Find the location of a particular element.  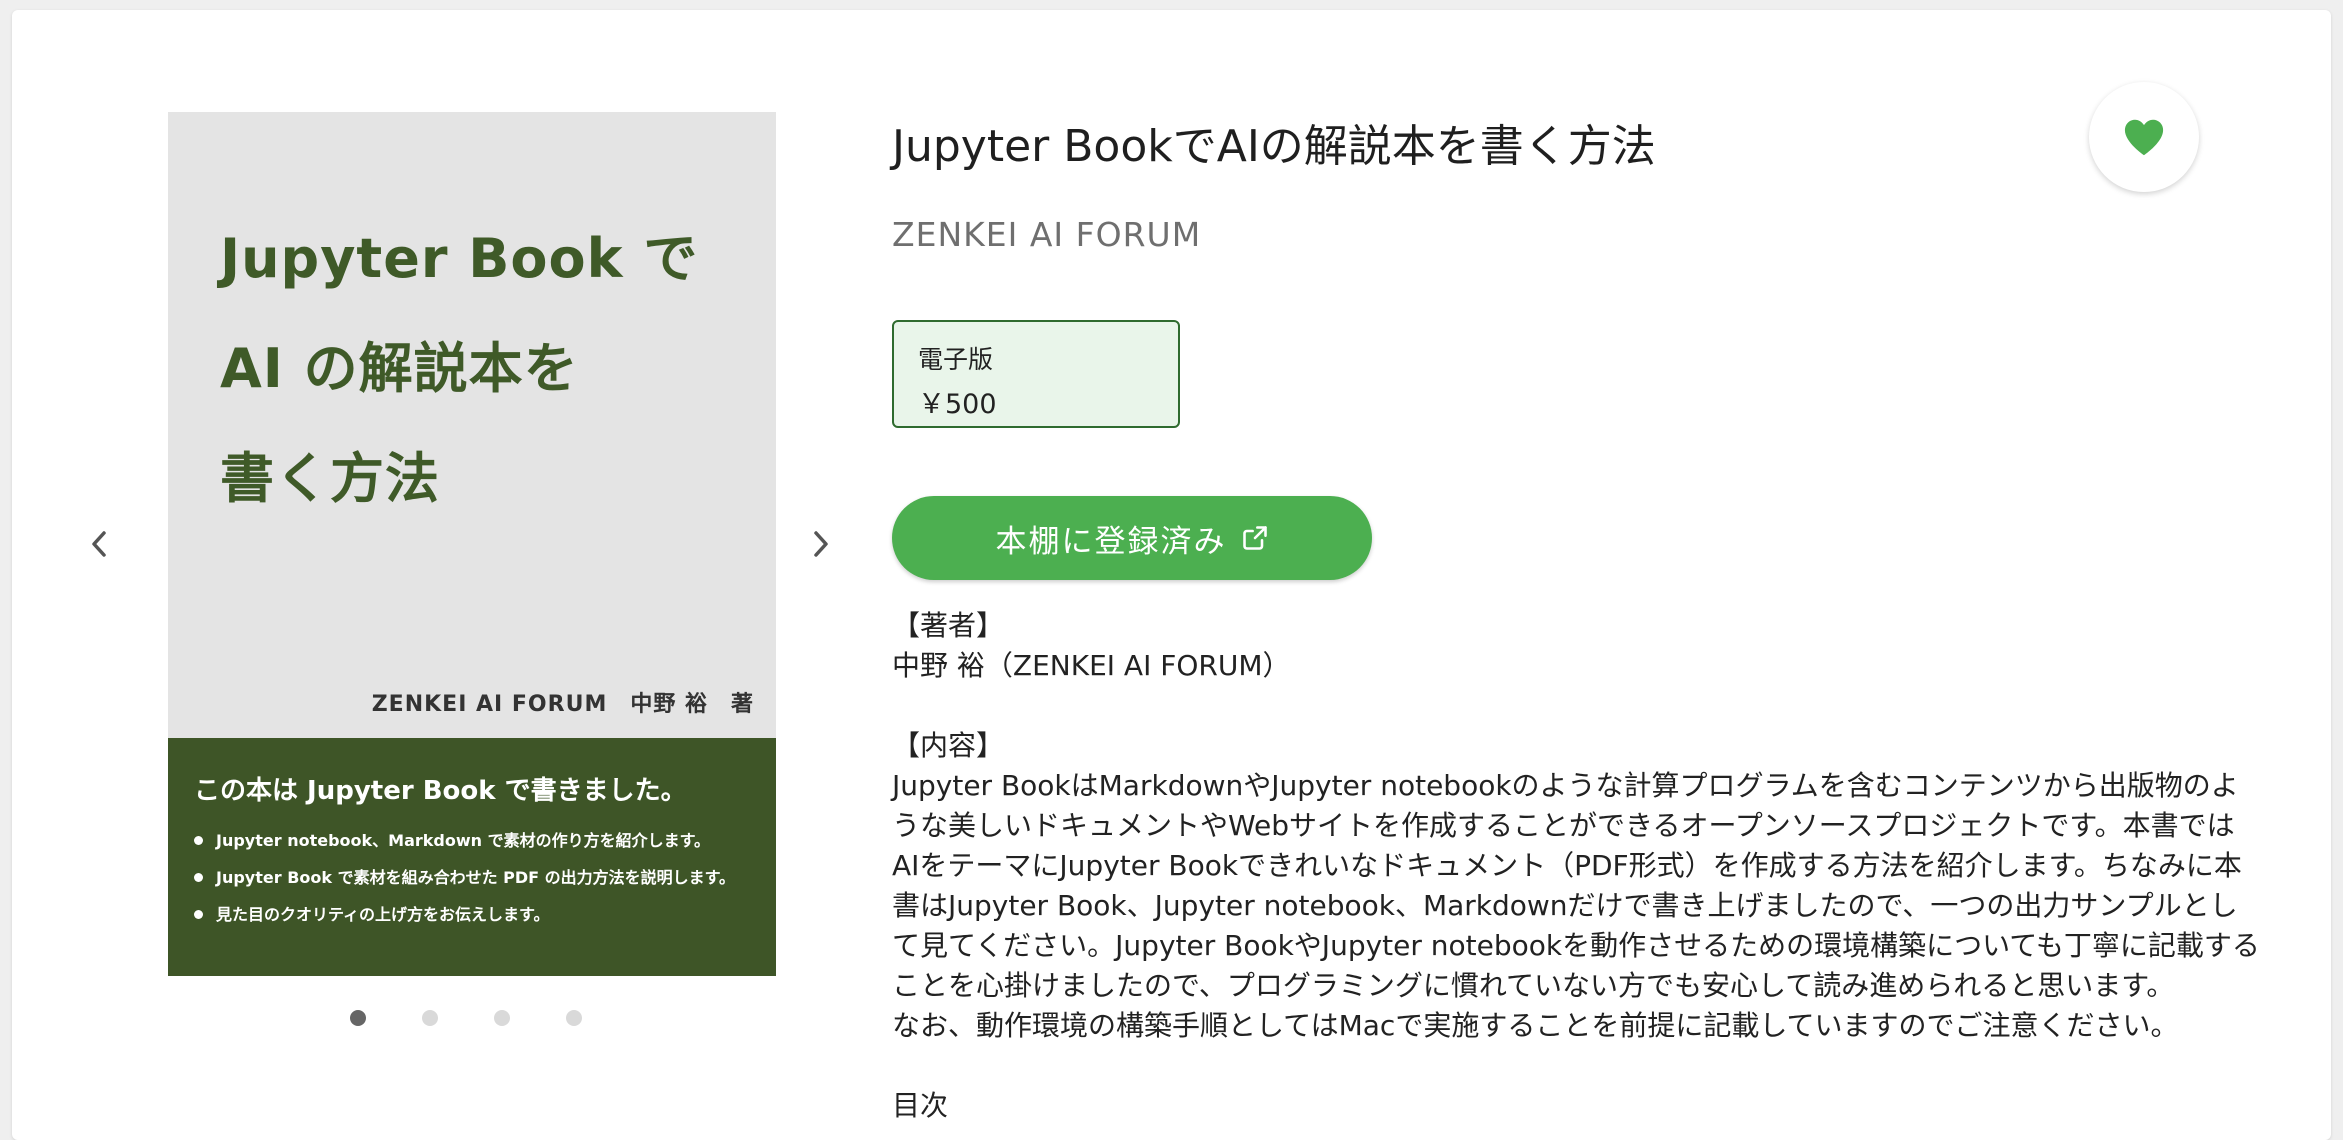

prev-image-button is located at coordinates (100, 544).